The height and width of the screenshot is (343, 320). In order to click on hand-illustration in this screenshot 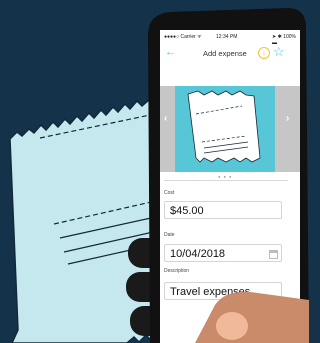, I will do `click(252, 317)`.